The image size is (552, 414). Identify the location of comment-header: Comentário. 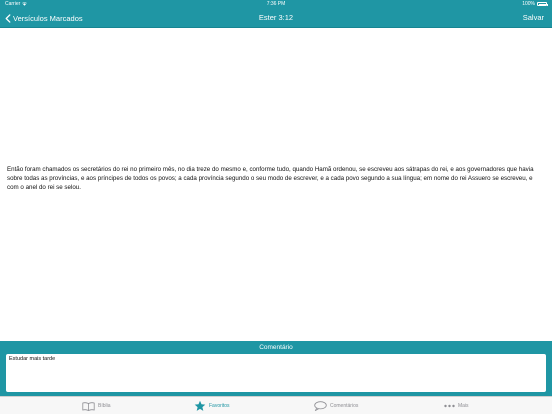
(276, 347).